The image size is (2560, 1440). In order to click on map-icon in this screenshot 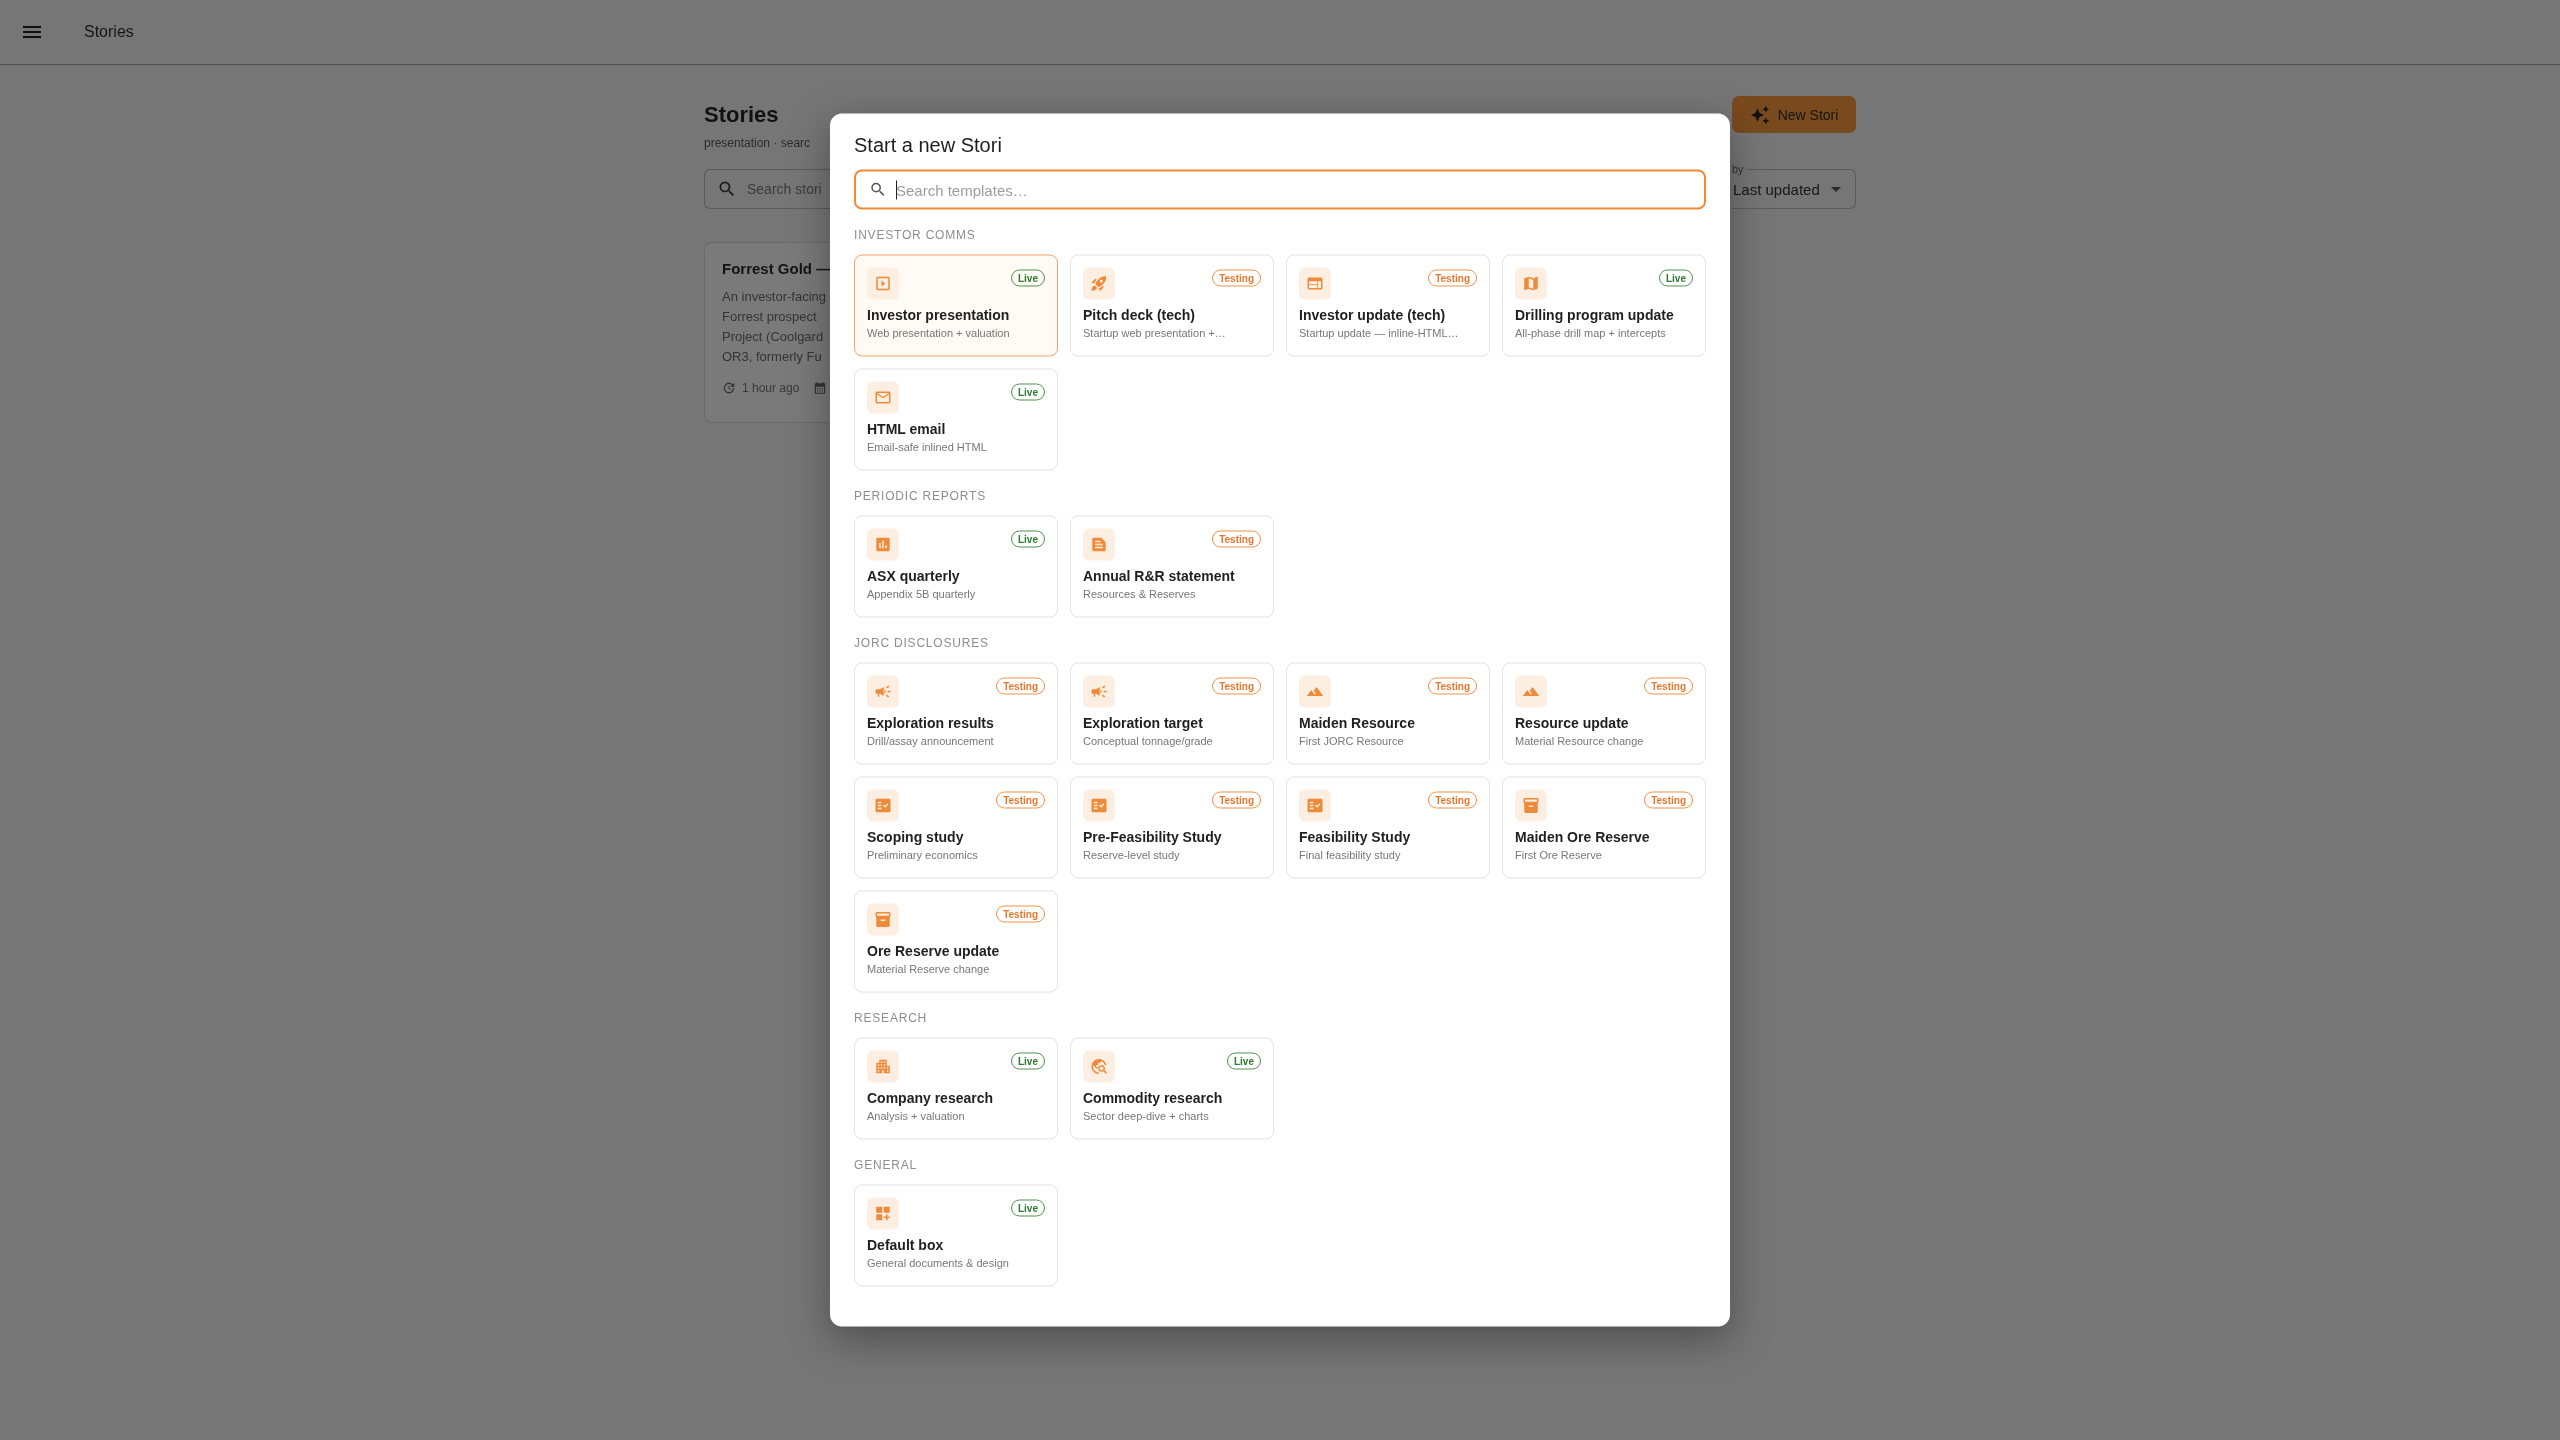, I will do `click(1531, 283)`.